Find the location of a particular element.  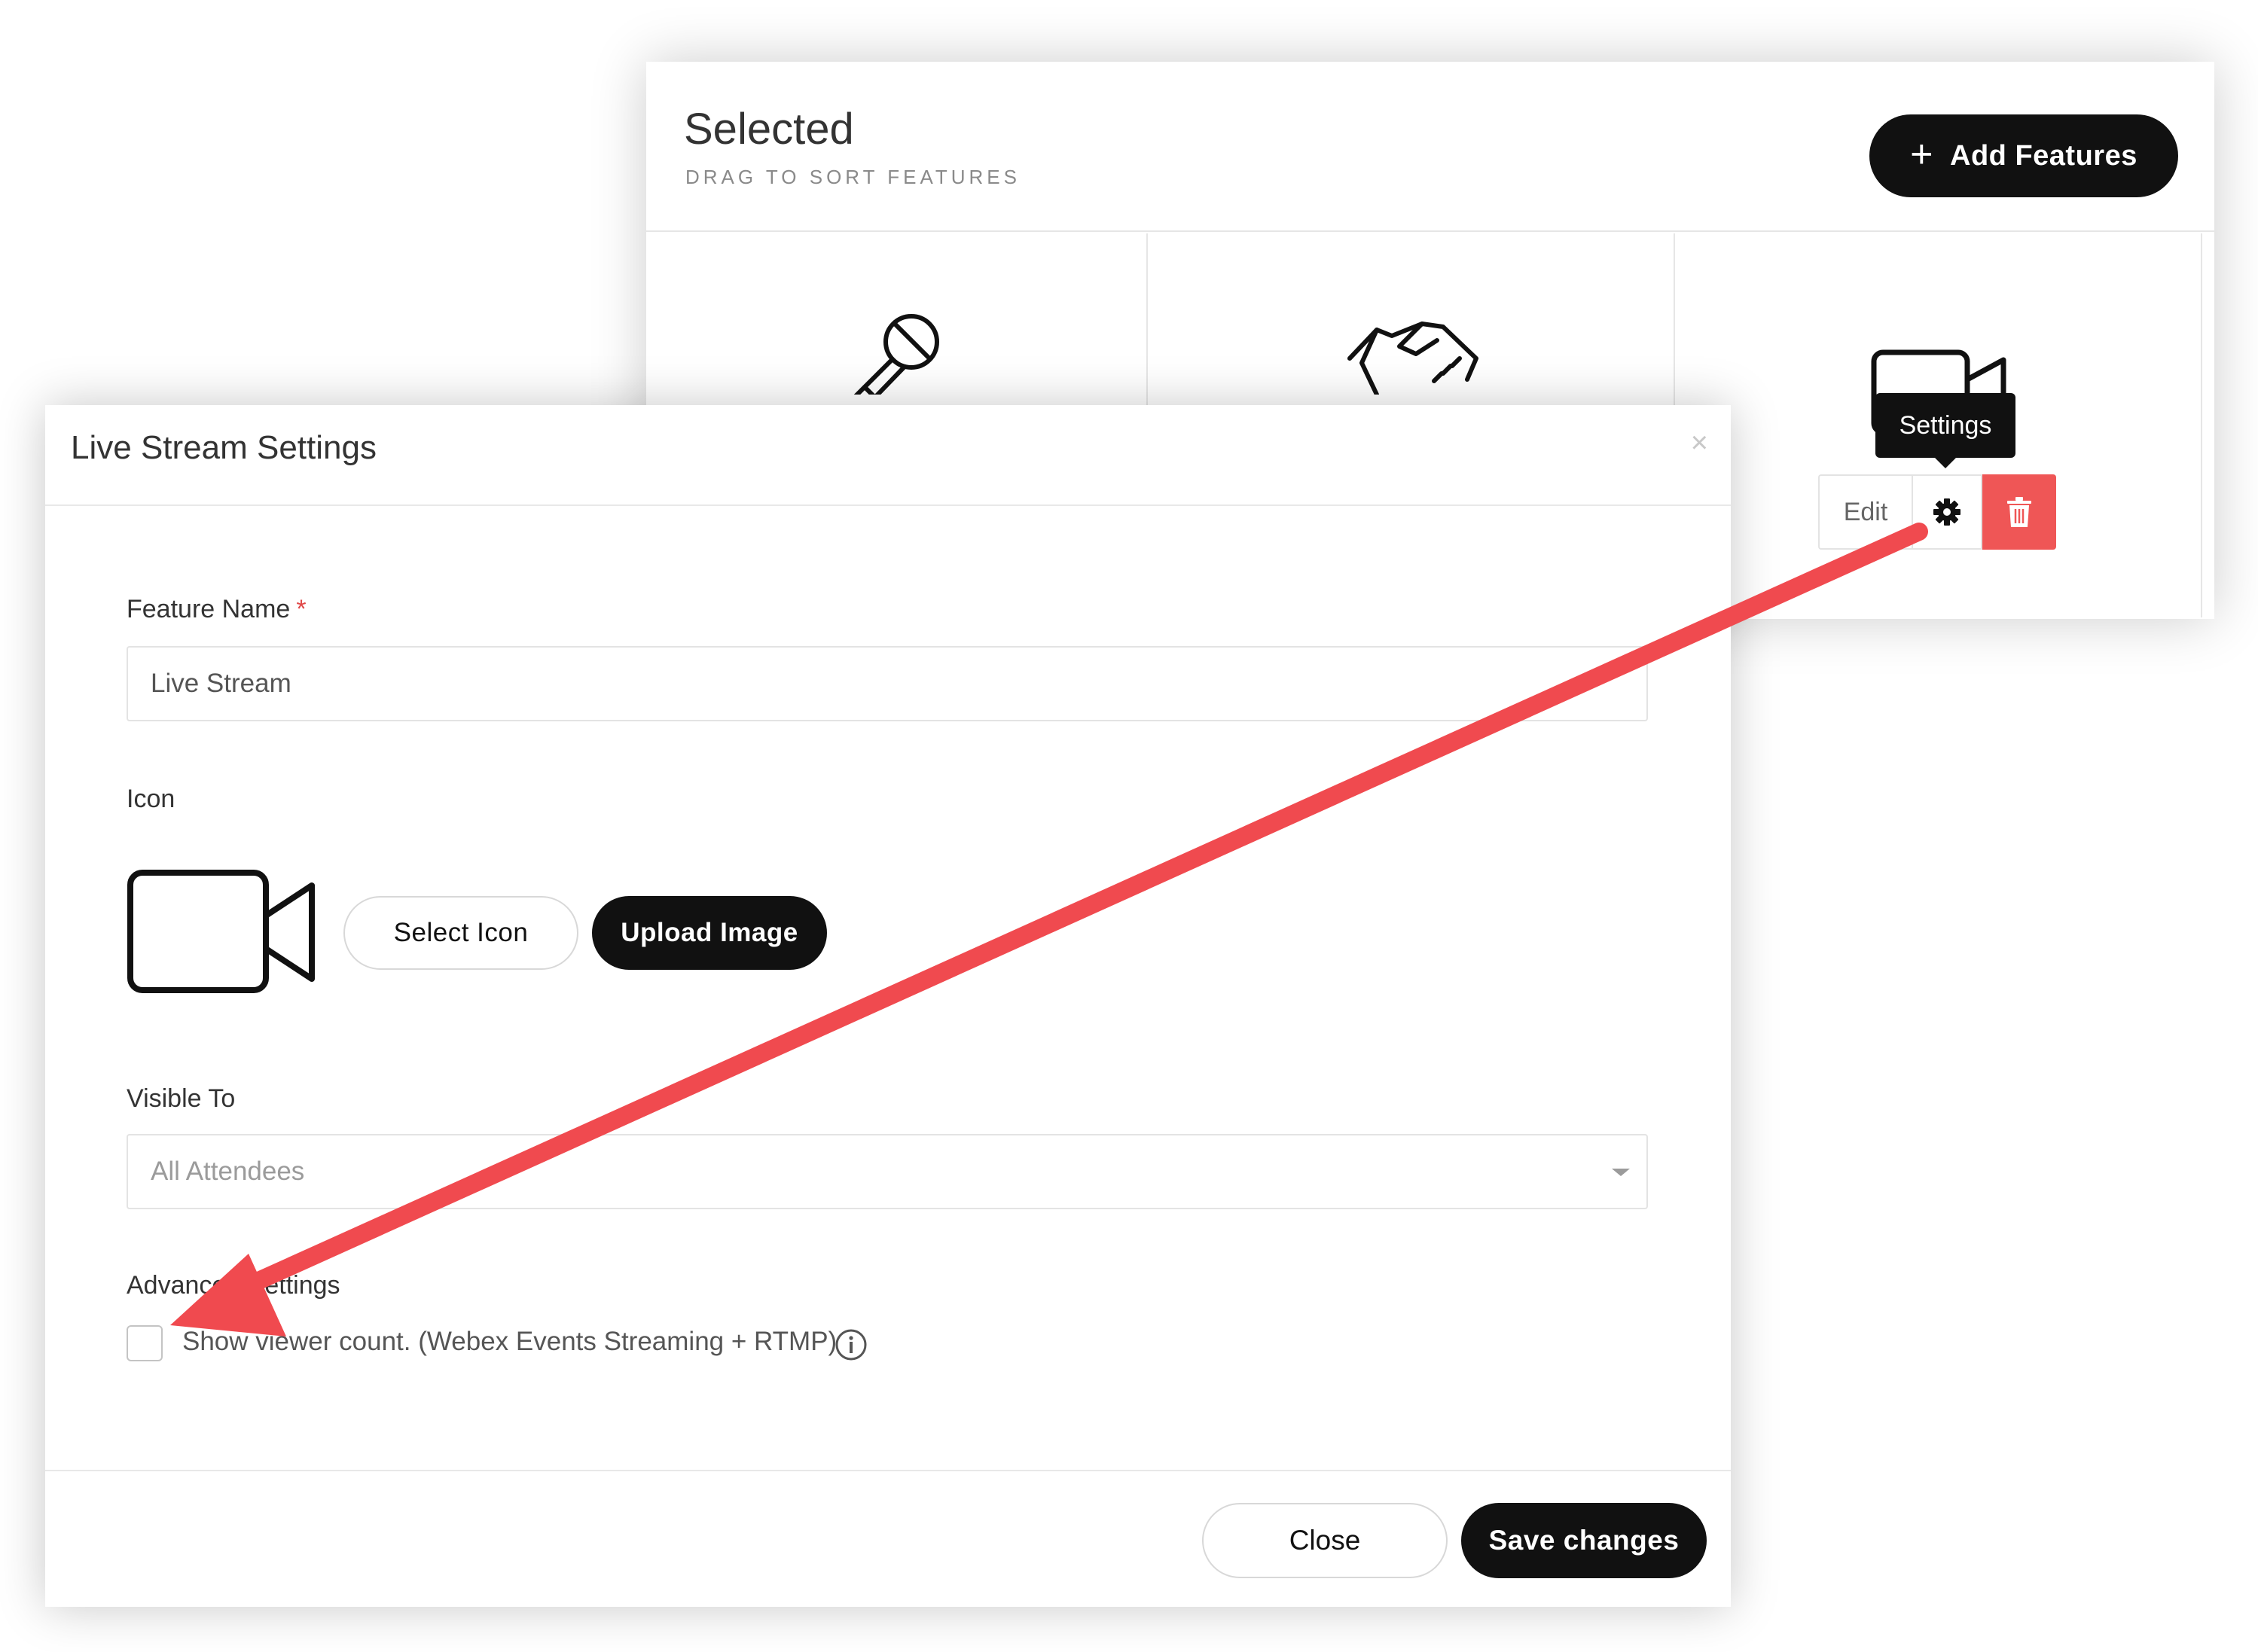

edit-button: Edit is located at coordinates (1865, 512).